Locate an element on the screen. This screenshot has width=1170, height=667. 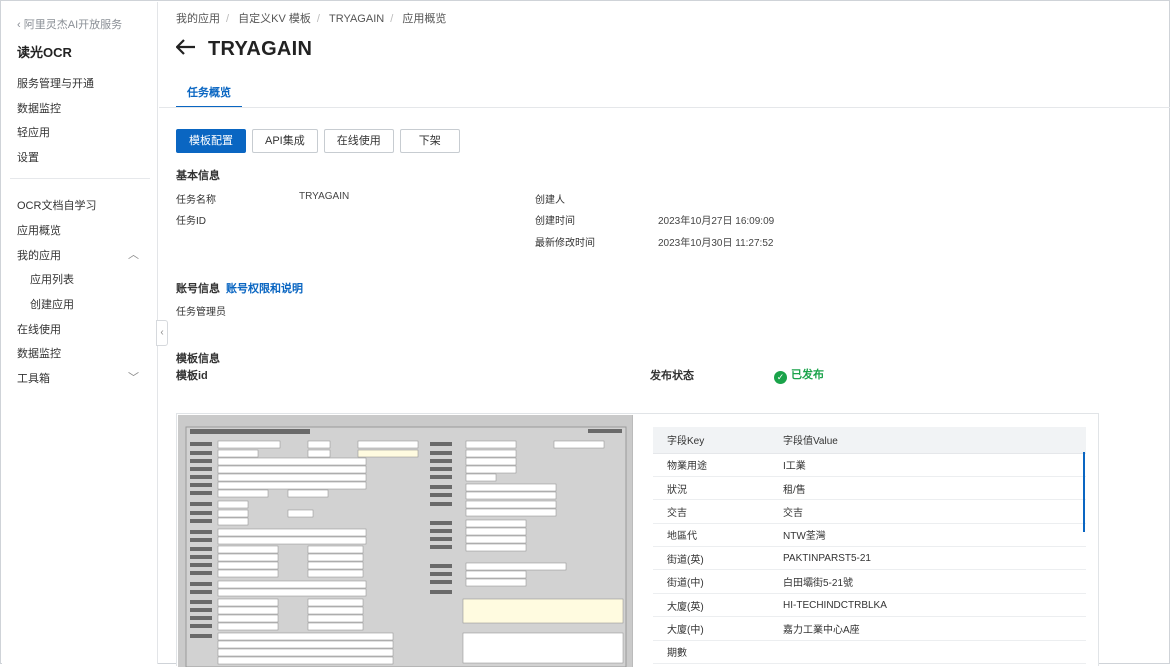
breadcrumb-item: TRYAGAIN is located at coordinates (356, 19).